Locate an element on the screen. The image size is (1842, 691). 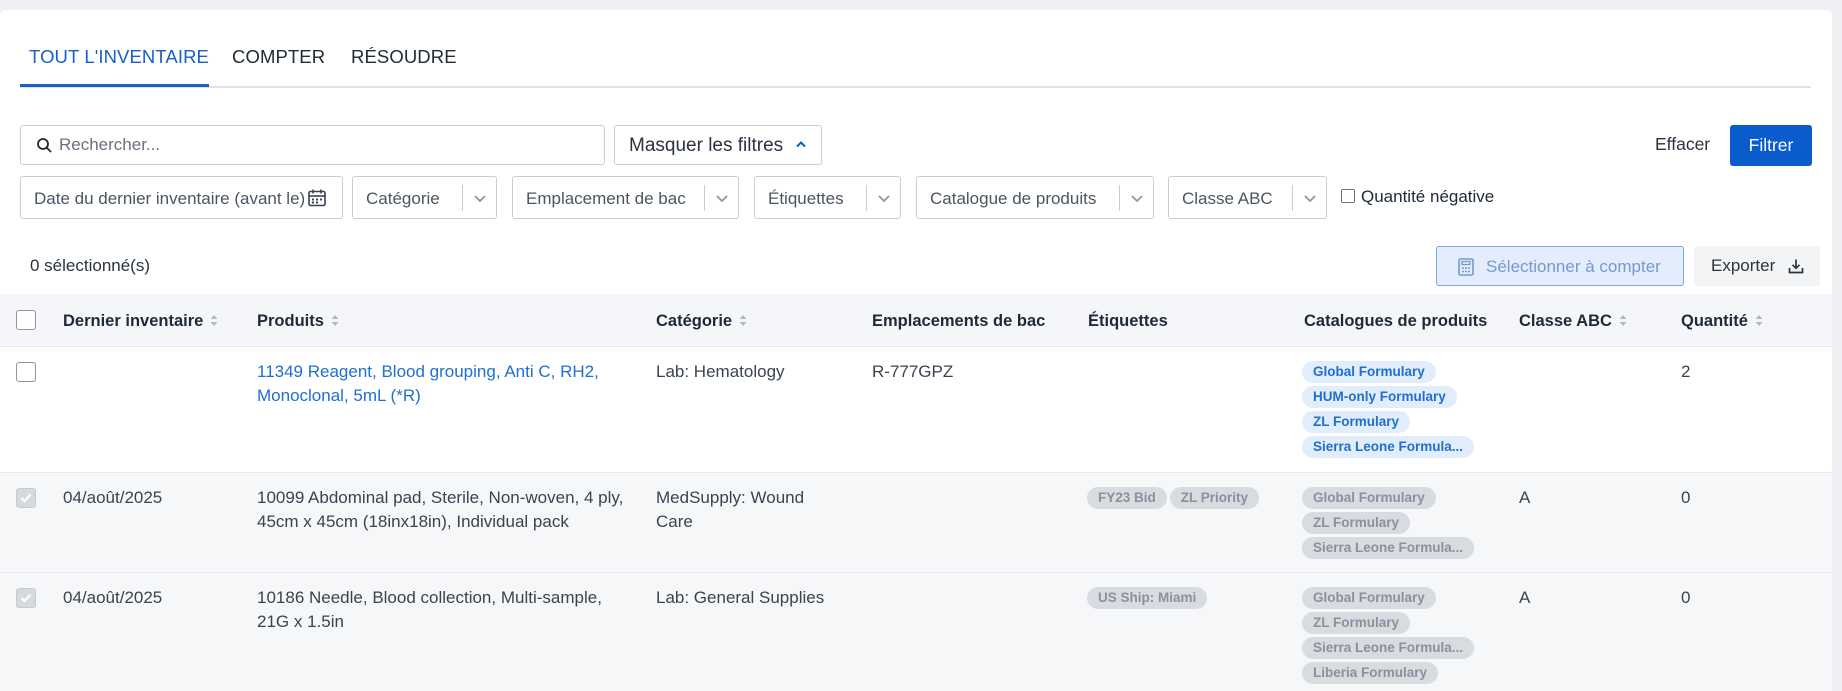
catalog-chip: HUM-only Formulary is located at coordinates (1379, 397).